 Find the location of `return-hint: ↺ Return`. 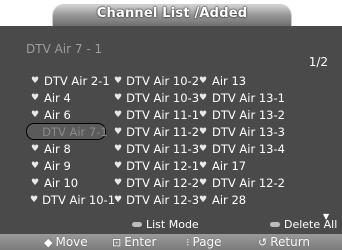

return-hint: ↺ Return is located at coordinates (284, 242).